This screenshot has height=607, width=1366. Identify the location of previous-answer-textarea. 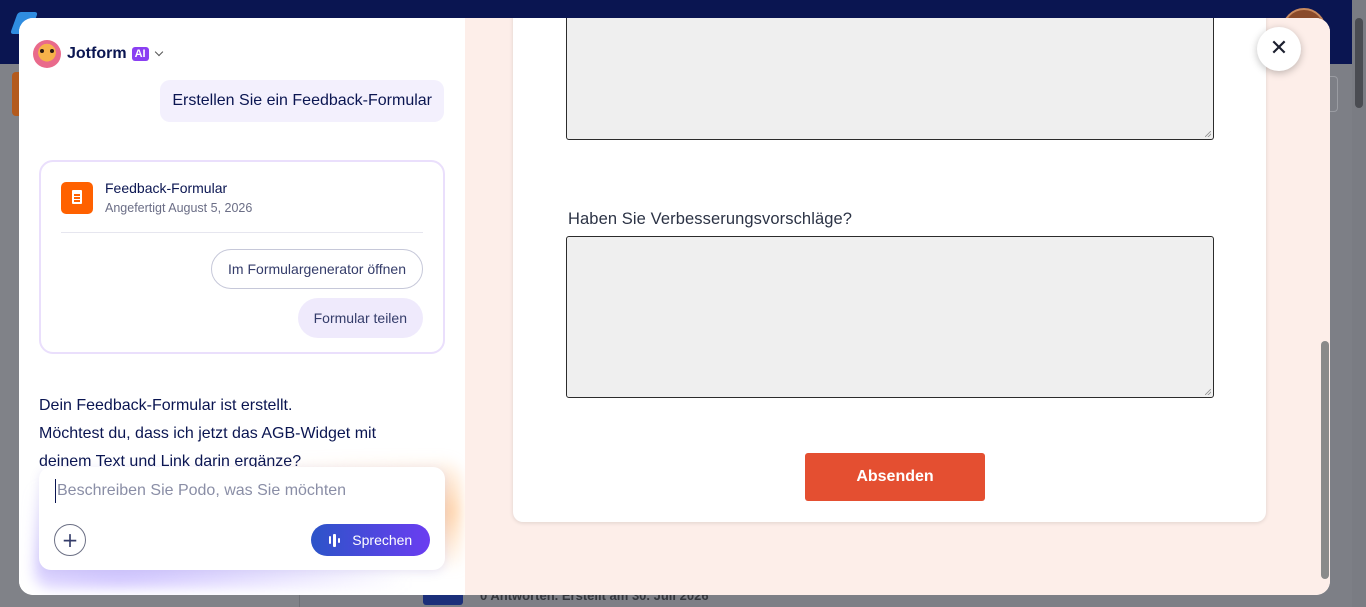
(890, 79).